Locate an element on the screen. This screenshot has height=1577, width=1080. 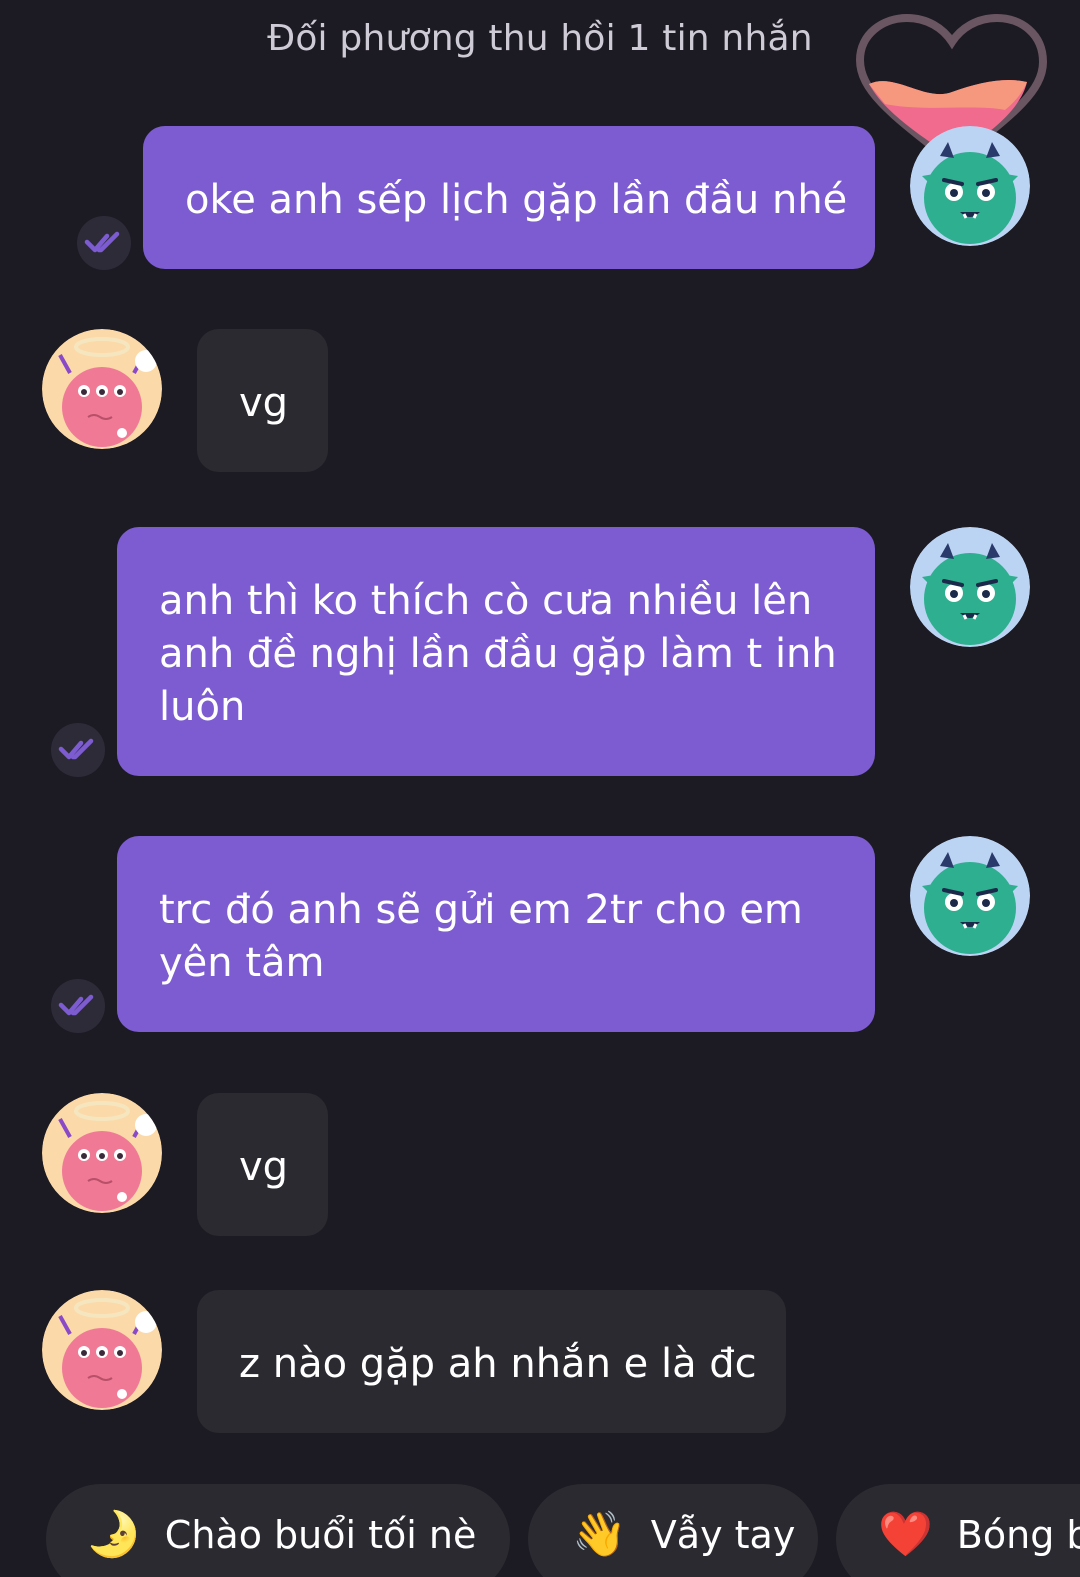
message-bubble-outgoing: trc đó anh sẽ gửi em 2tr cho em yên tâm is located at coordinates (496, 934).